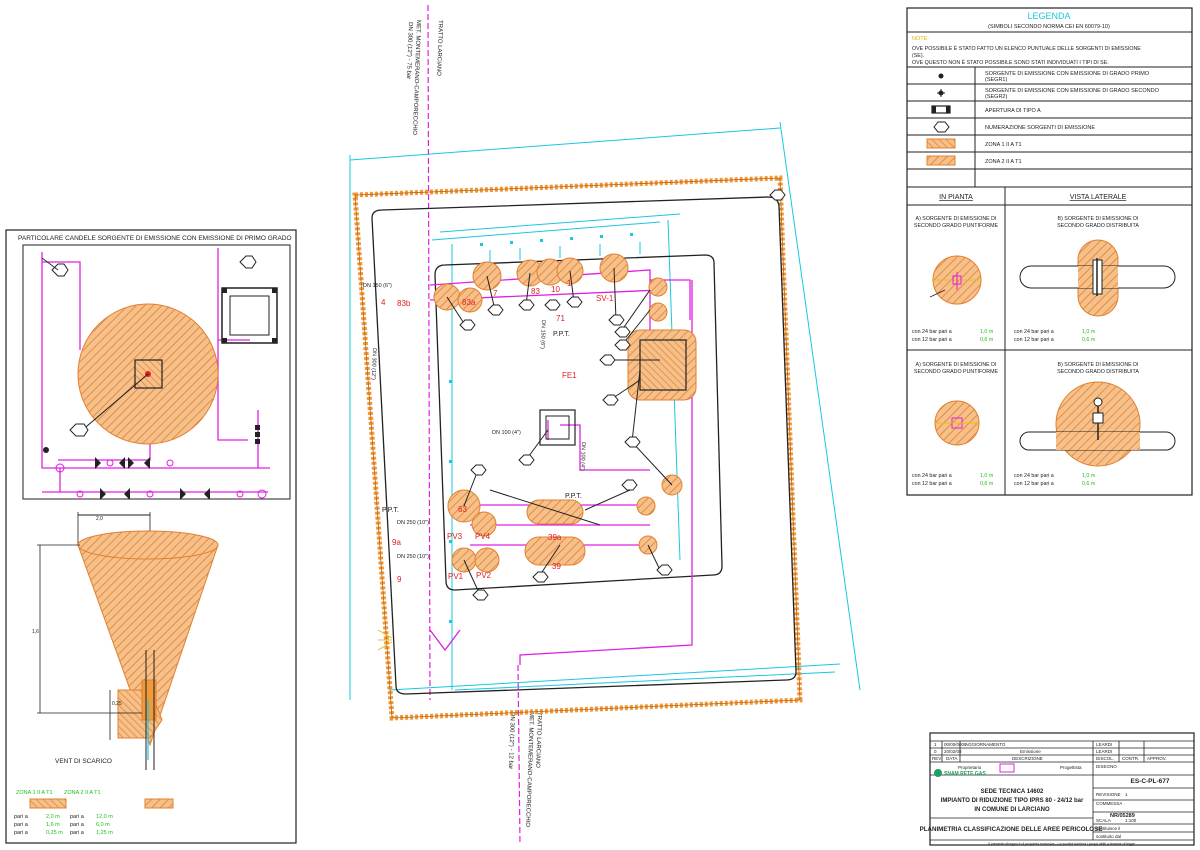 This screenshot has height=850, width=1200. I want to click on svg-text: 1,6, so click(35, 632).